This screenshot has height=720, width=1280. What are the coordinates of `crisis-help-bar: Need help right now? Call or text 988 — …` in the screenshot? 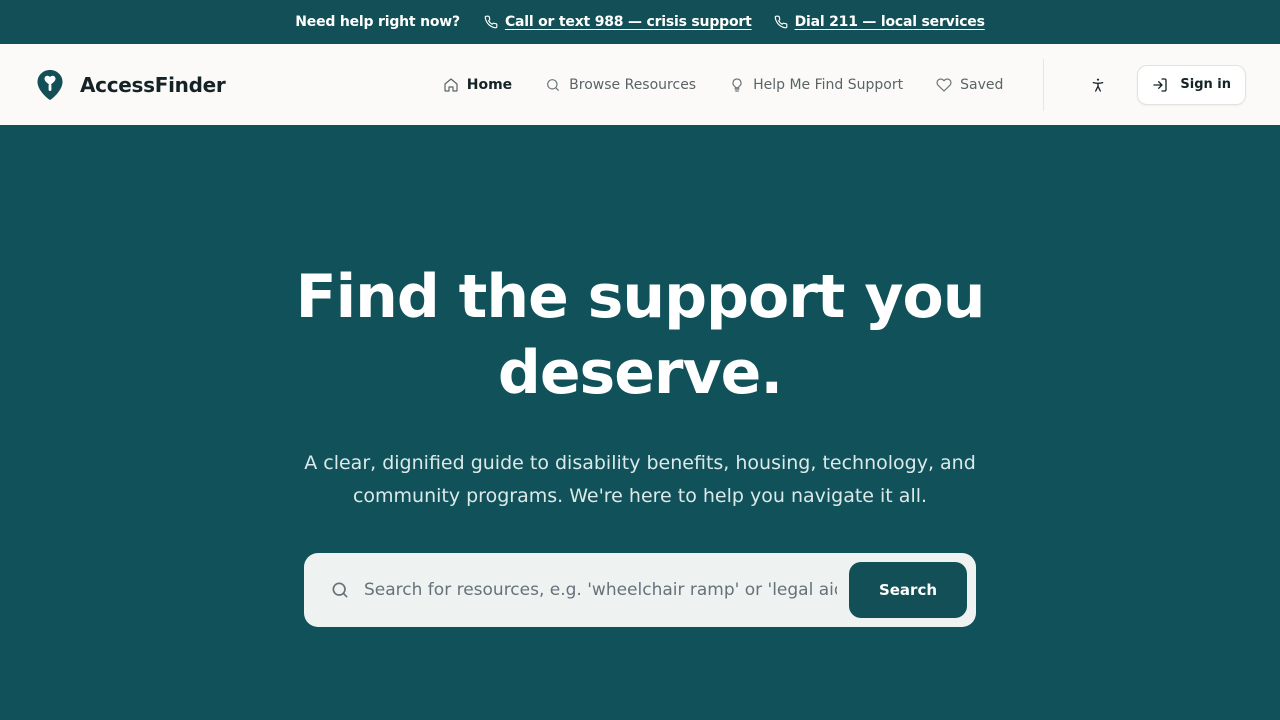 It's located at (640, 22).